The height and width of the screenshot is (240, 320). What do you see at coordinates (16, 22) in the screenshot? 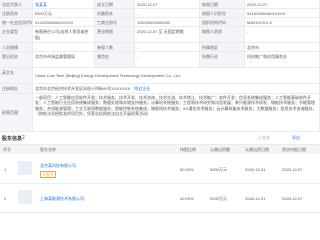
I see `label-credit-code: 统一社会信用代码` at bounding box center [16, 22].